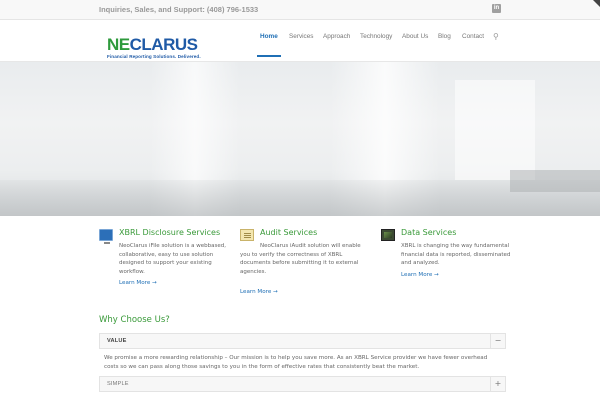 This screenshot has width=600, height=400. What do you see at coordinates (497, 384) in the screenshot?
I see `expand-icon: +` at bounding box center [497, 384].